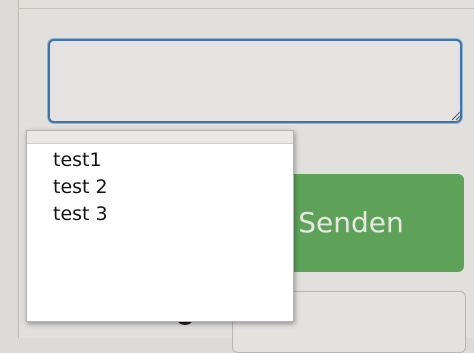 This screenshot has width=474, height=353. Describe the element at coordinates (456, 116) in the screenshot. I see `resize-handle-icon` at that location.